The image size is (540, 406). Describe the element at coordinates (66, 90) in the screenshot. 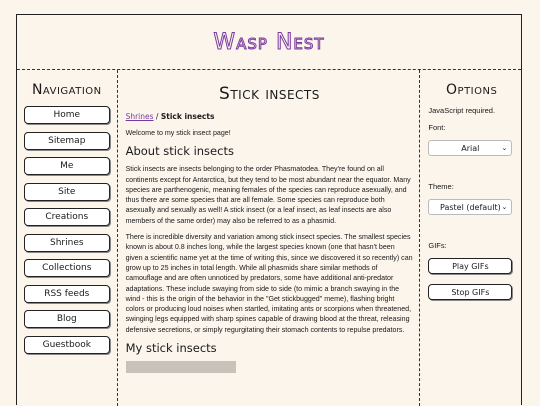

I see `navigation-title: Navigation` at that location.